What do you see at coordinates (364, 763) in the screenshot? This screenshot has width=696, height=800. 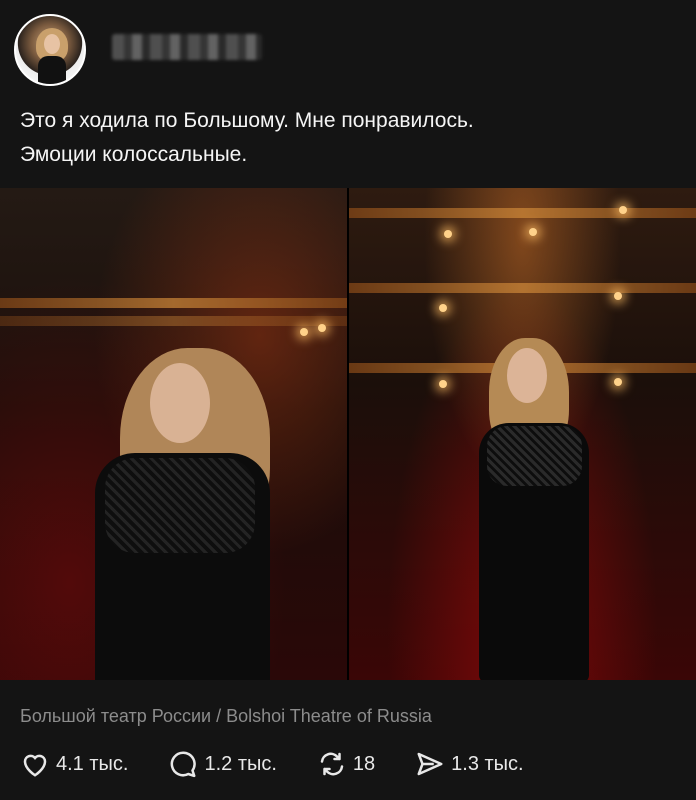 I see `repost-count: 18` at bounding box center [364, 763].